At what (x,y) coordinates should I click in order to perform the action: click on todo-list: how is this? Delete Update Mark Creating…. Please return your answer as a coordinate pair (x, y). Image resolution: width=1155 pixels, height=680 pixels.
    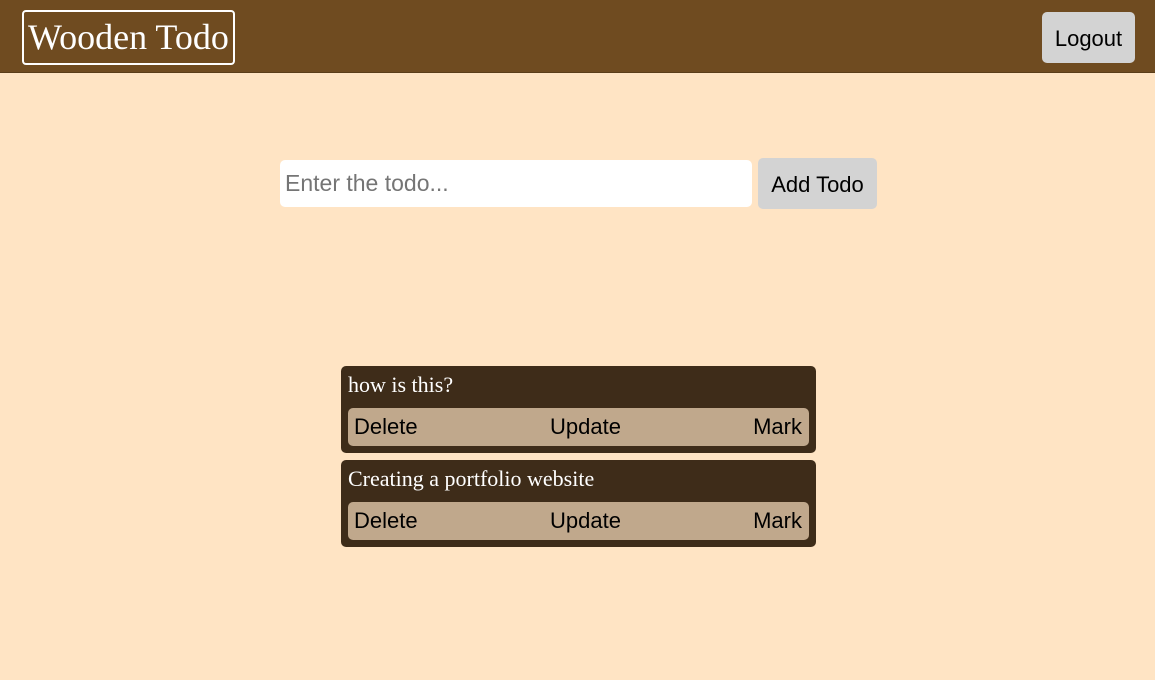
    Looking at the image, I should click on (578, 460).